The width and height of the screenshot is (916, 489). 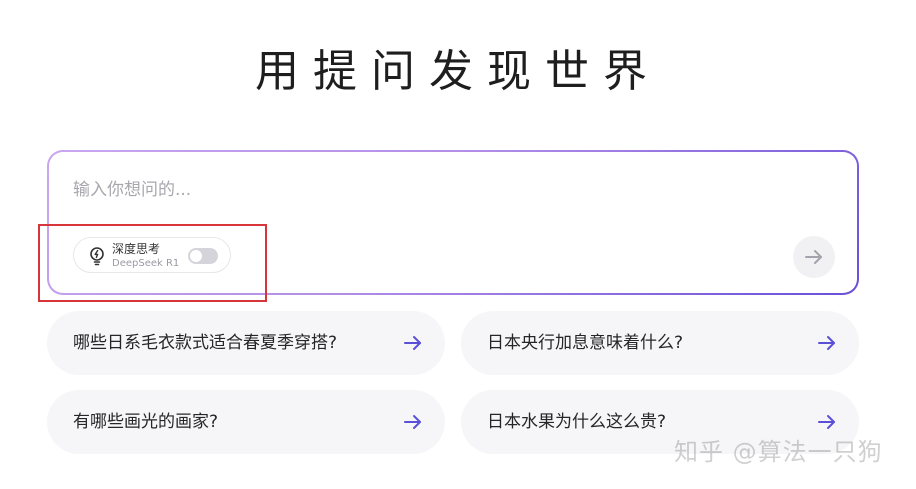 I want to click on send-button, so click(x=814, y=257).